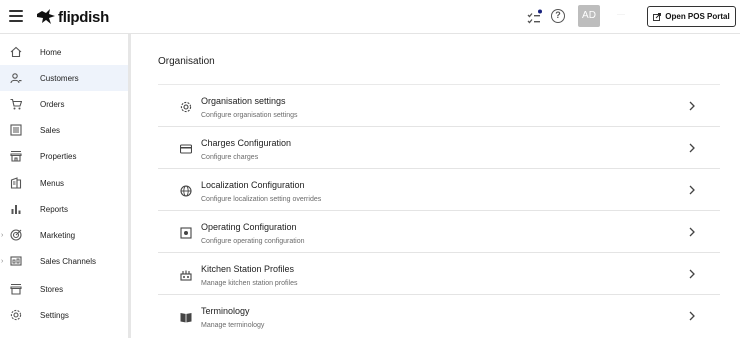  What do you see at coordinates (54, 315) in the screenshot?
I see `sidebar-item-label: Settings` at bounding box center [54, 315].